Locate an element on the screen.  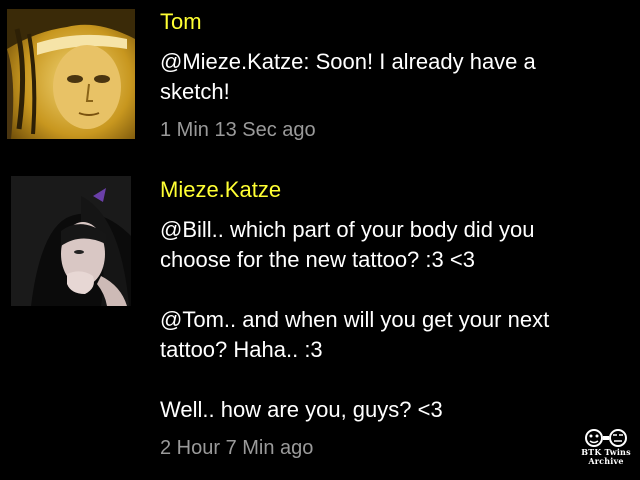
avatar-image-tom is located at coordinates (71, 74).